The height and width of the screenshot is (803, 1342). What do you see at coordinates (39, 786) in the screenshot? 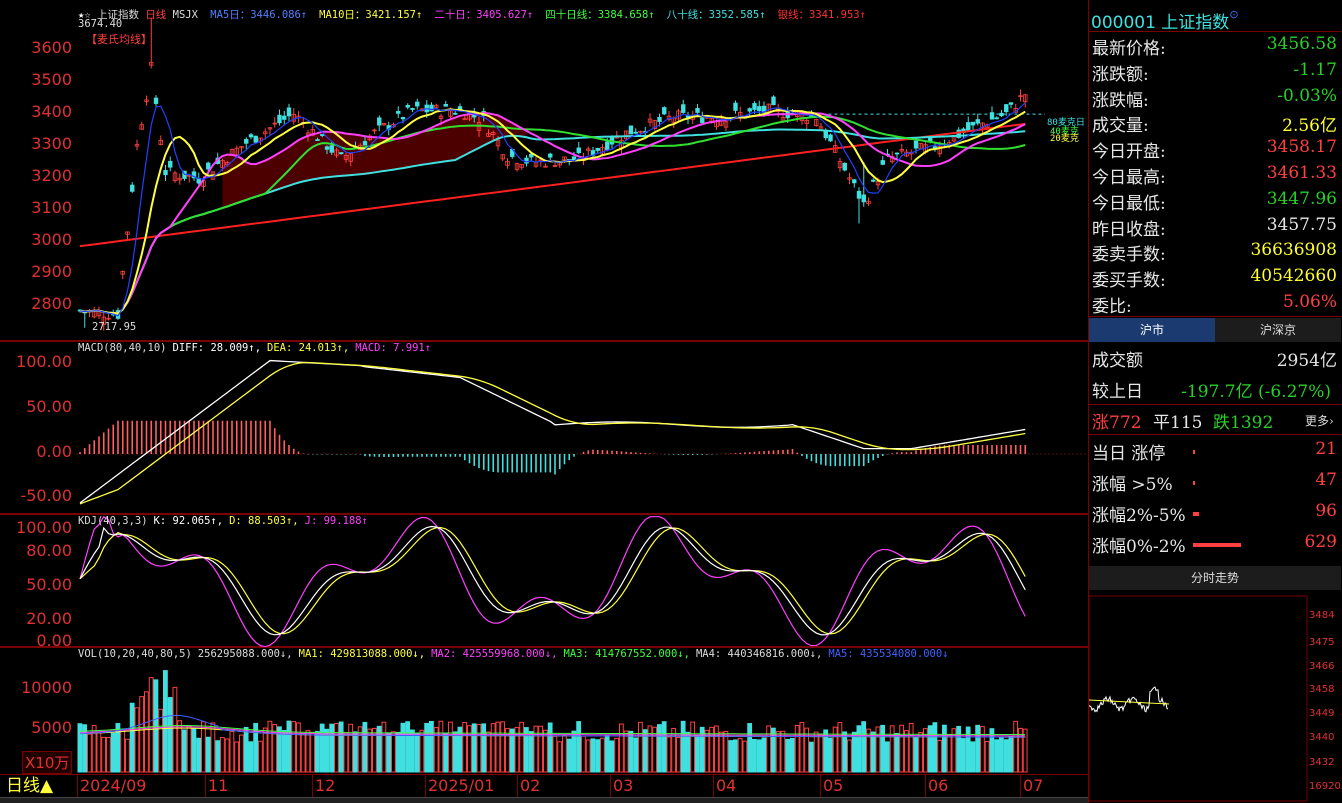
I see `period-toggle: 日线▲` at bounding box center [39, 786].